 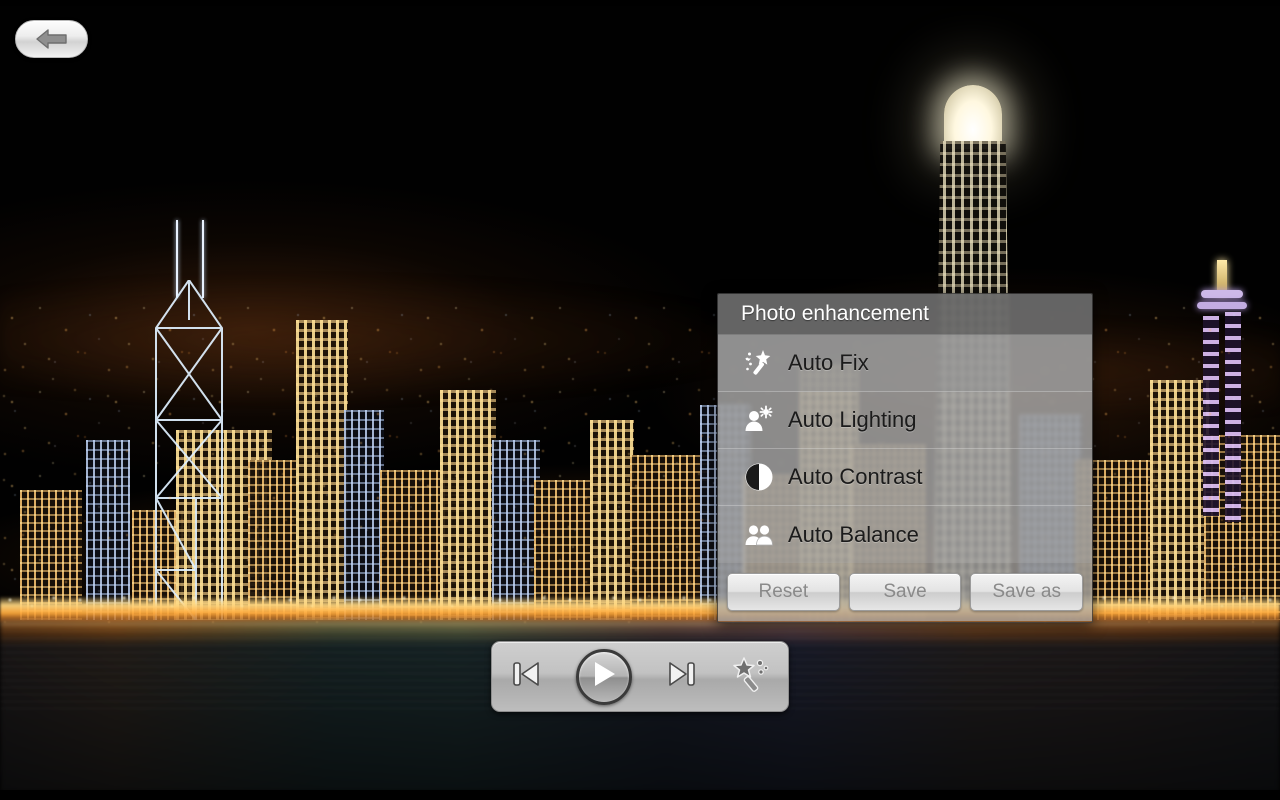 What do you see at coordinates (759, 535) in the screenshot?
I see `two-people-icon` at bounding box center [759, 535].